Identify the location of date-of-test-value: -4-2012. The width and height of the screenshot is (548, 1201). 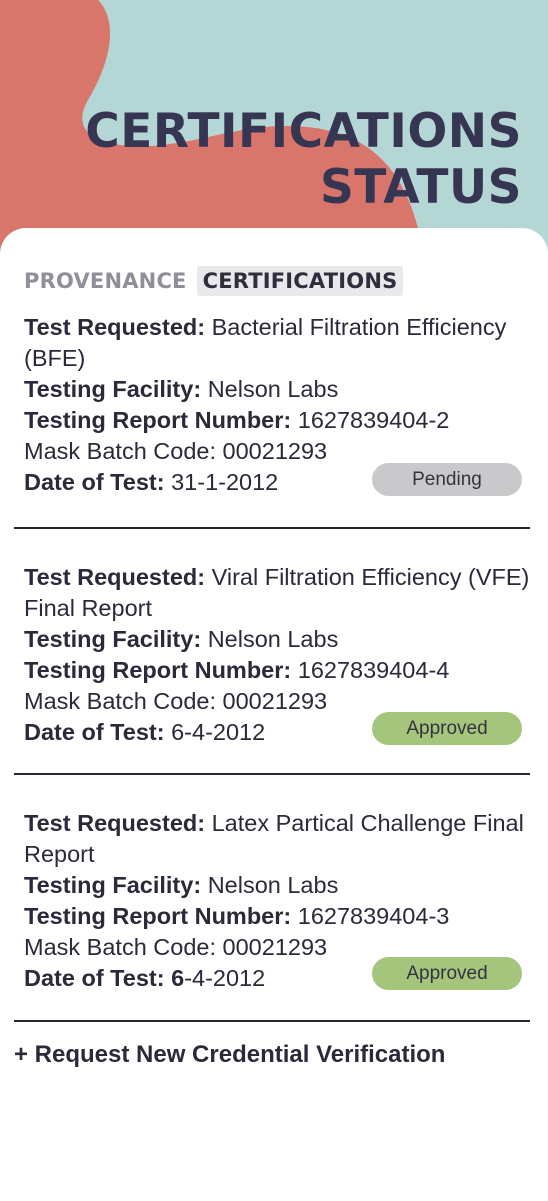
(225, 978).